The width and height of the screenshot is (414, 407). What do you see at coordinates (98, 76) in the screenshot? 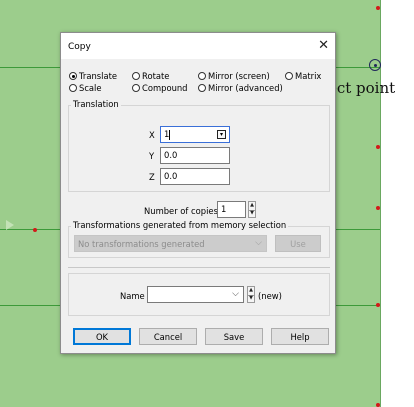
I see `radio-label: Translate` at bounding box center [98, 76].